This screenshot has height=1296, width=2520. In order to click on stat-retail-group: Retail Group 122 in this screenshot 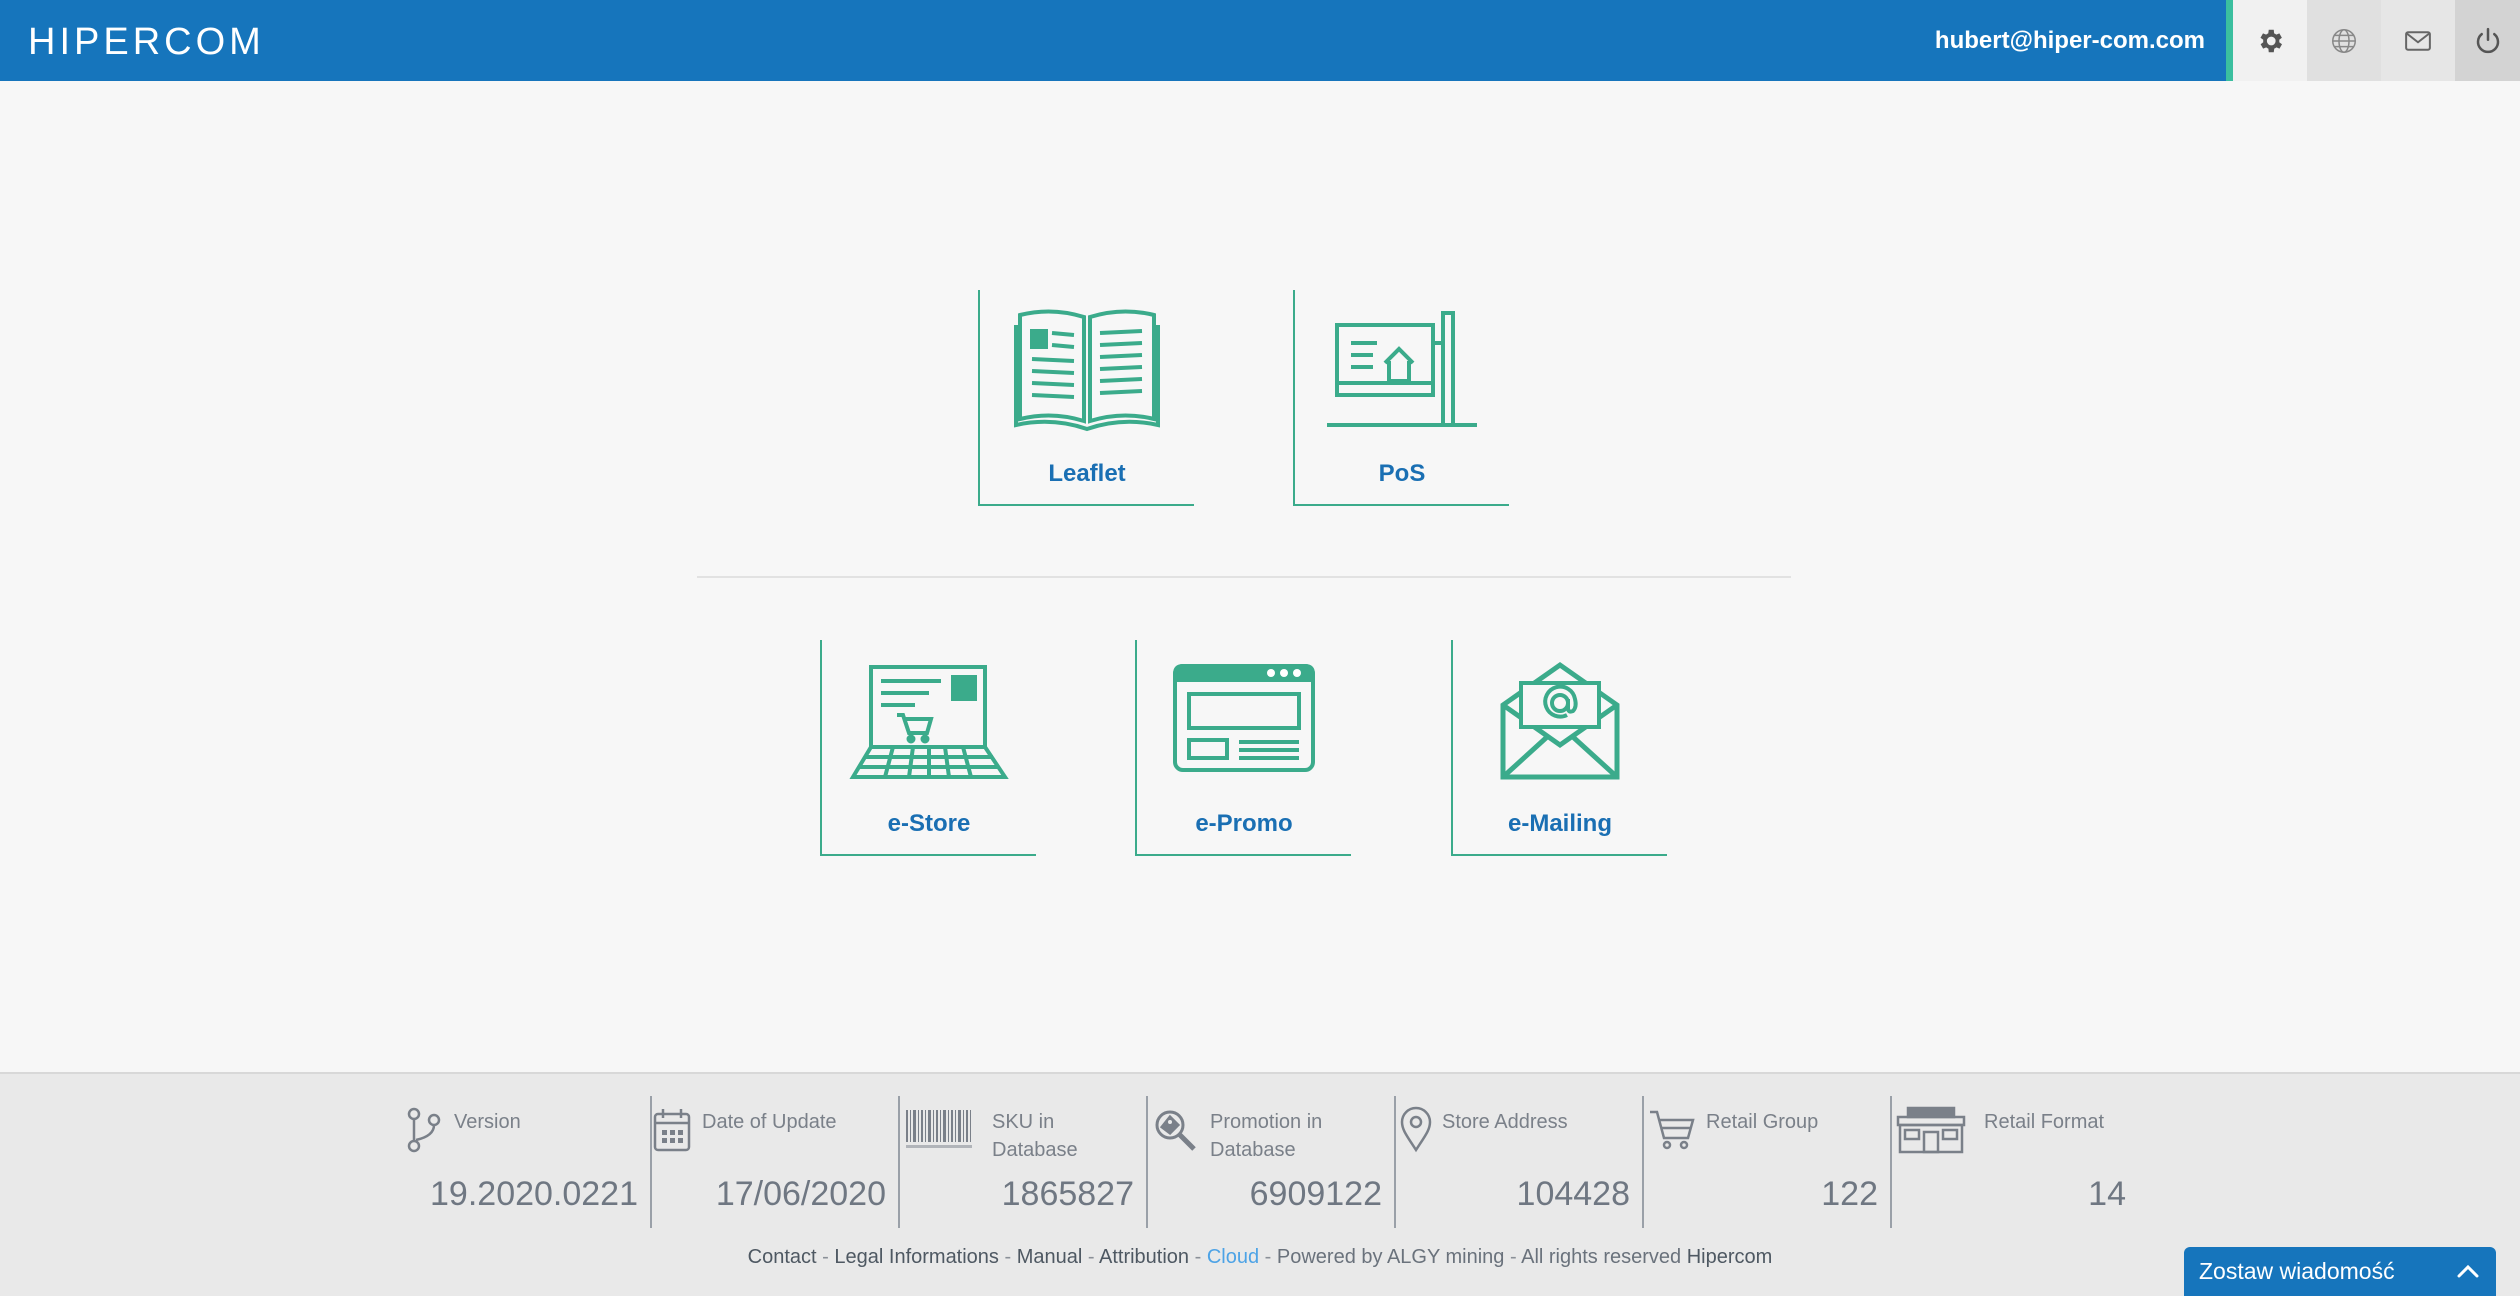, I will do `click(1768, 1162)`.